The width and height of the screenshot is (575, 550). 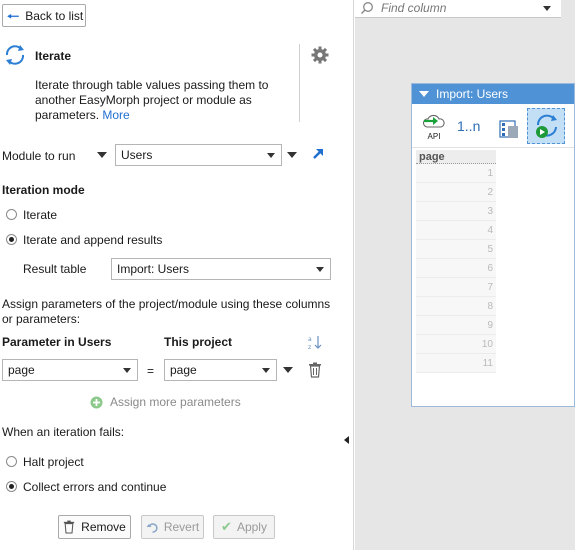 What do you see at coordinates (151, 371) in the screenshot?
I see `equals-sign: =` at bounding box center [151, 371].